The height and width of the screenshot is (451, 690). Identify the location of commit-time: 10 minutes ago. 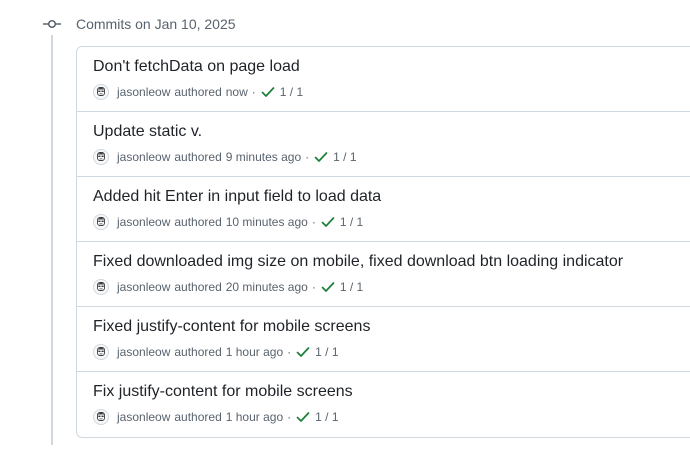
(266, 222).